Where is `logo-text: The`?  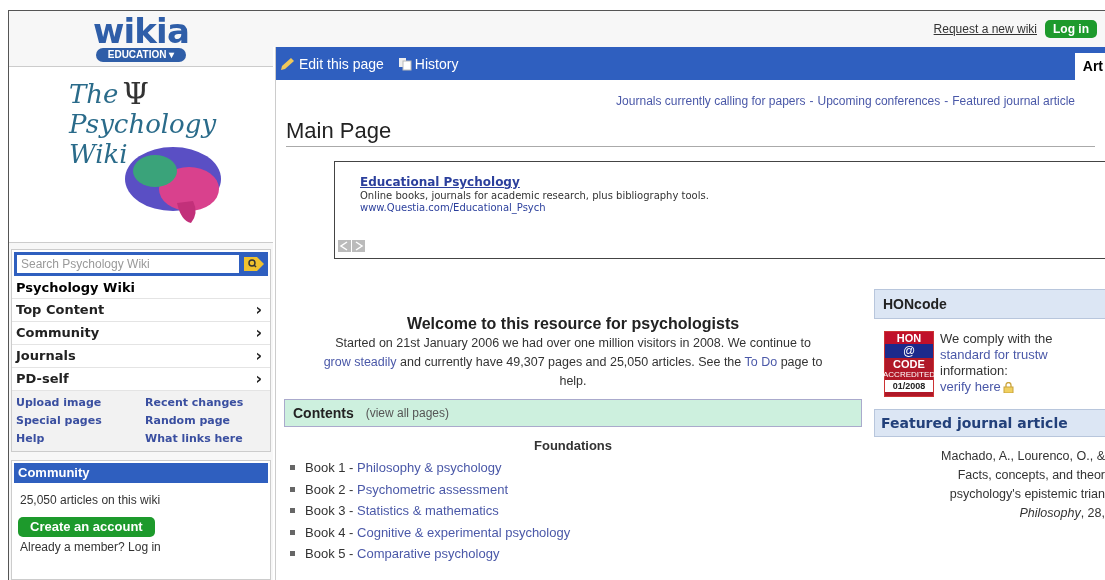 logo-text: The is located at coordinates (94, 94).